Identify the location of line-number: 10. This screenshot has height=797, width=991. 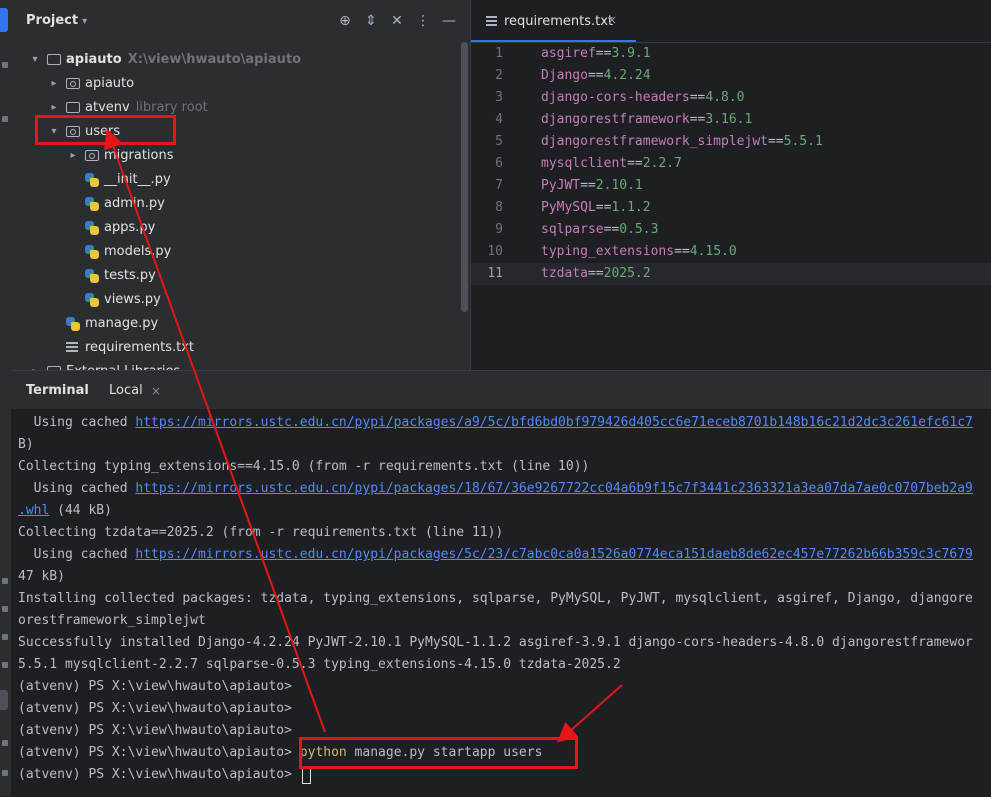
(495, 251).